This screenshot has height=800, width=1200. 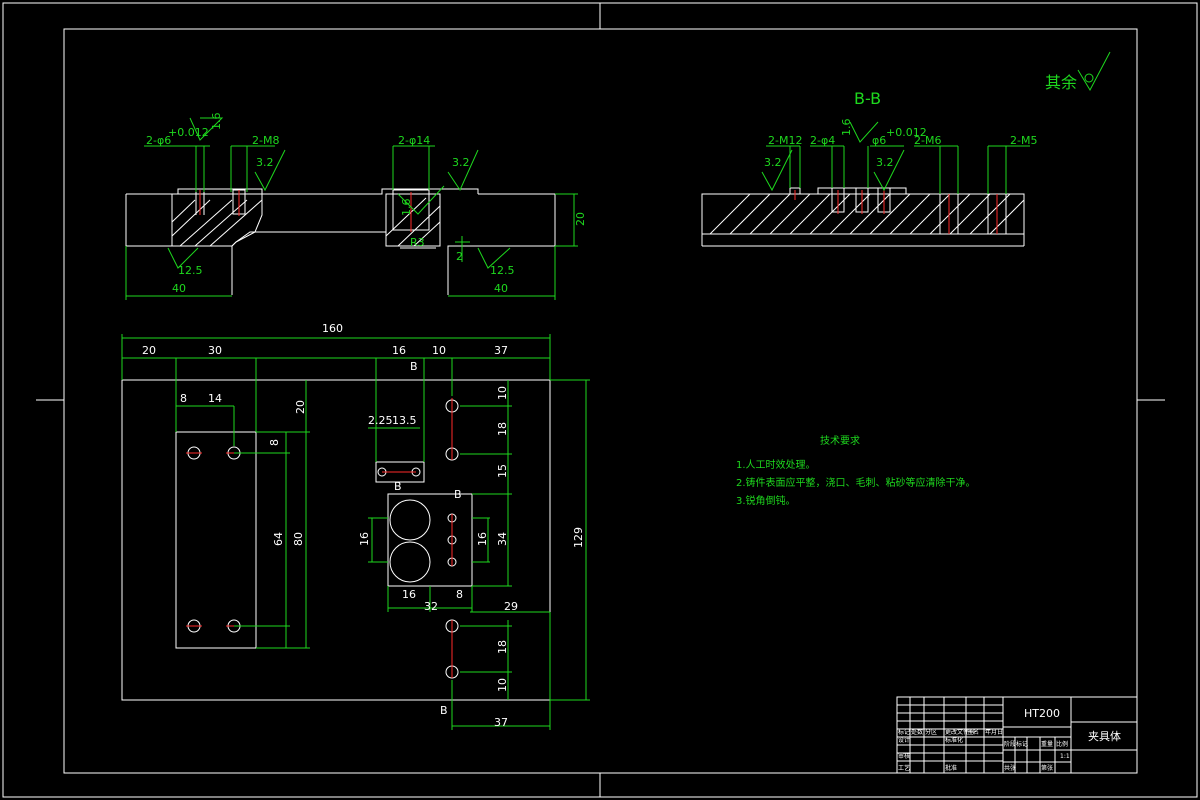 What do you see at coordinates (409, 594) in the screenshot?
I see `dim-16-bottom: 16` at bounding box center [409, 594].